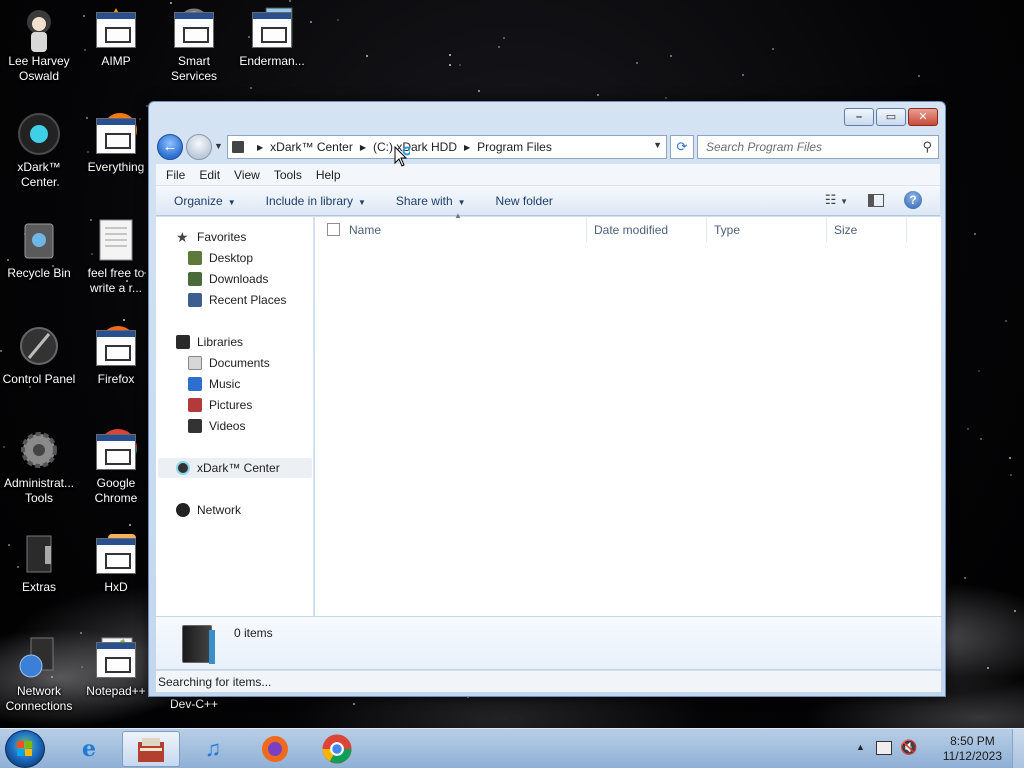  Describe the element at coordinates (39, 450) in the screenshot. I see `admin-tools-icon` at that location.